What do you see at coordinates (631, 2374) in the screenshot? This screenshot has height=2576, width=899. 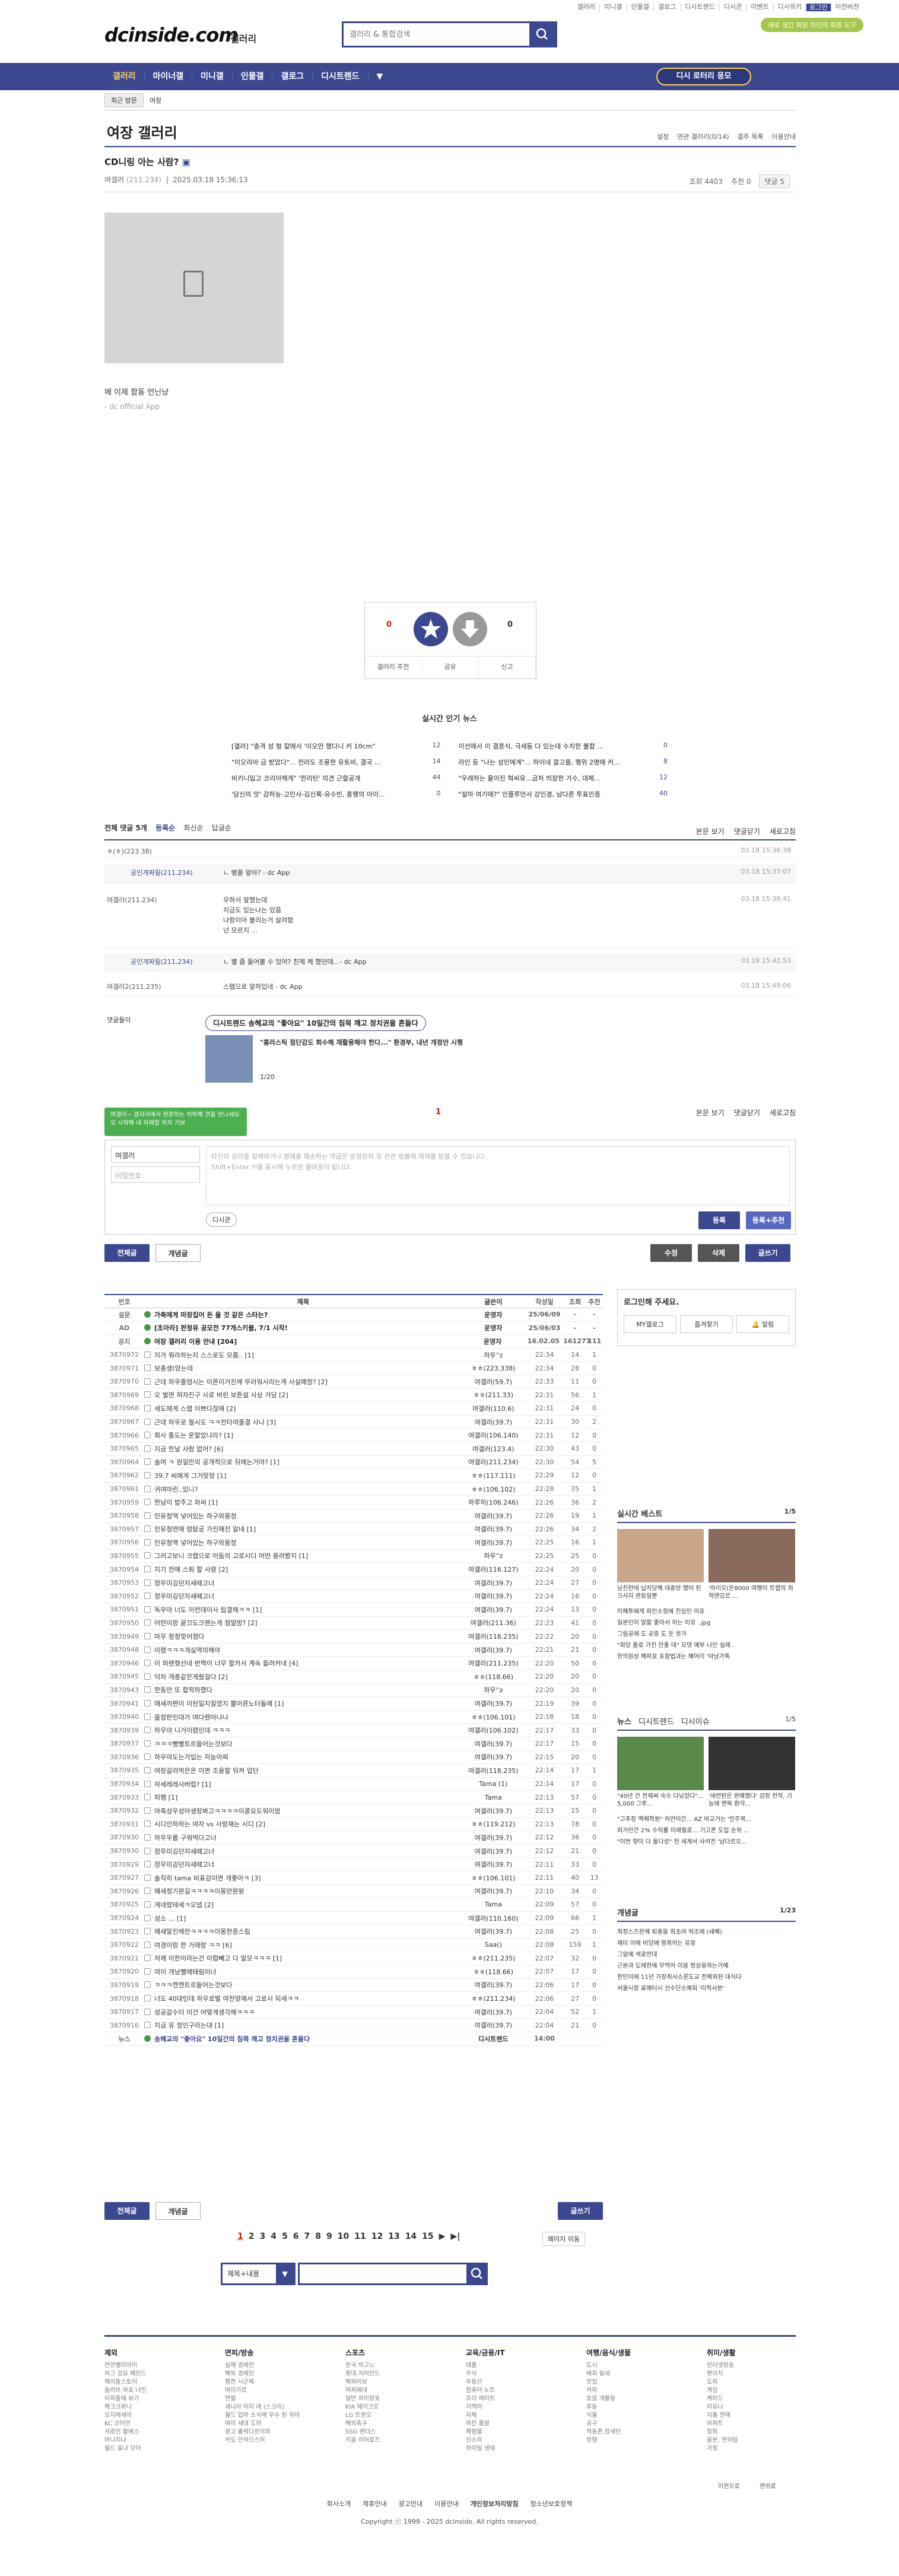 I see `footer-link: 배회 동네` at bounding box center [631, 2374].